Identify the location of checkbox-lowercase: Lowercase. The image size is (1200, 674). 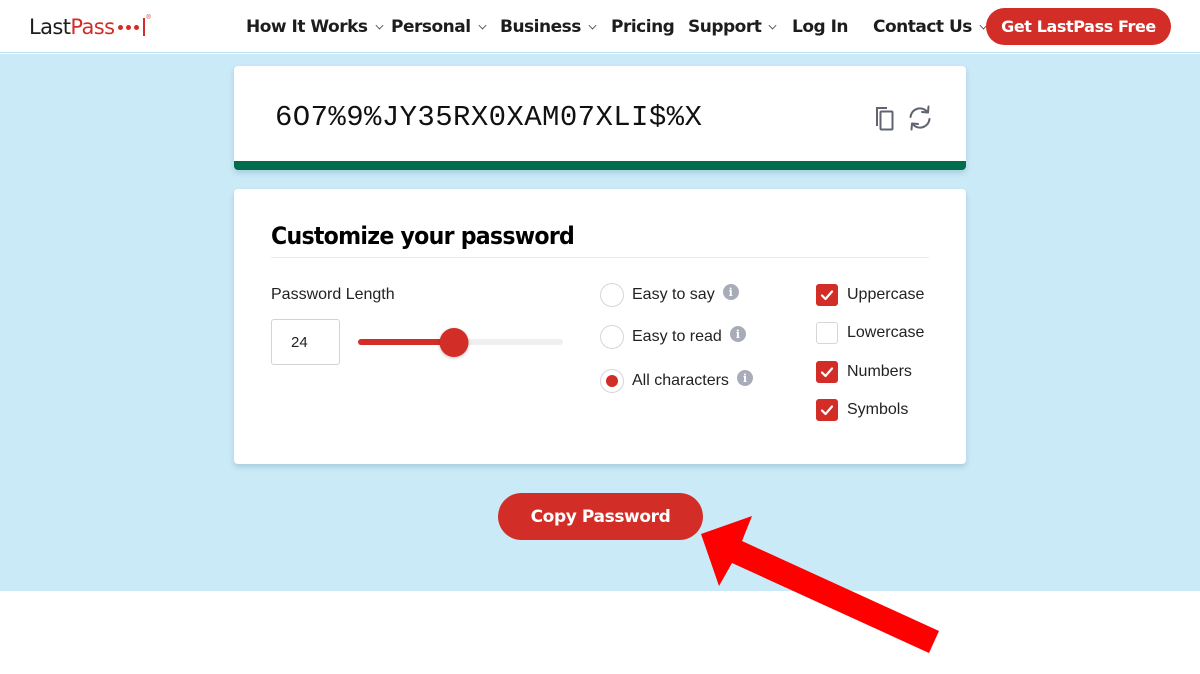
(870, 333).